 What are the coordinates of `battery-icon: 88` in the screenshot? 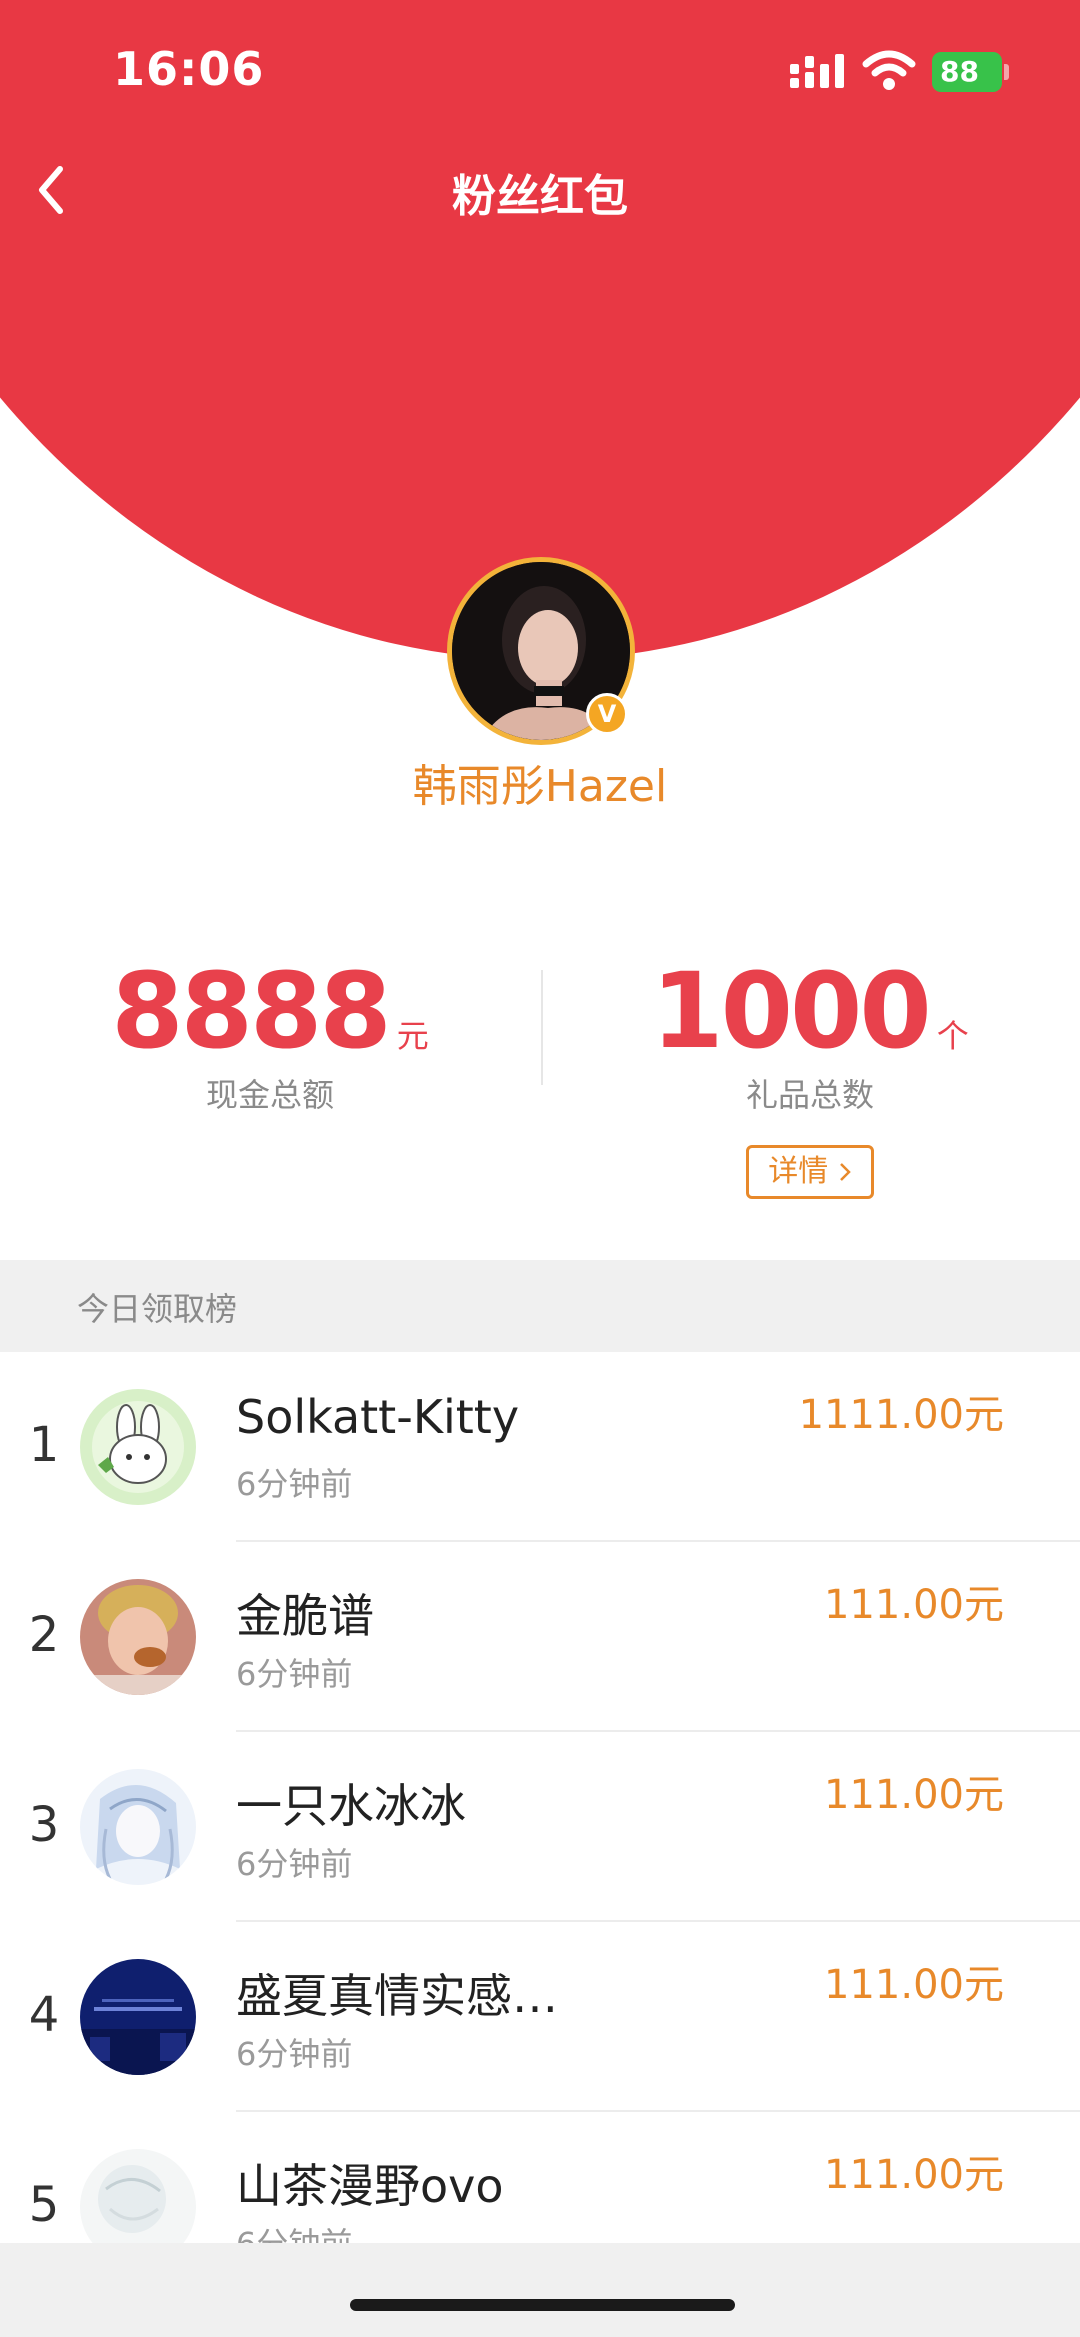 It's located at (967, 72).